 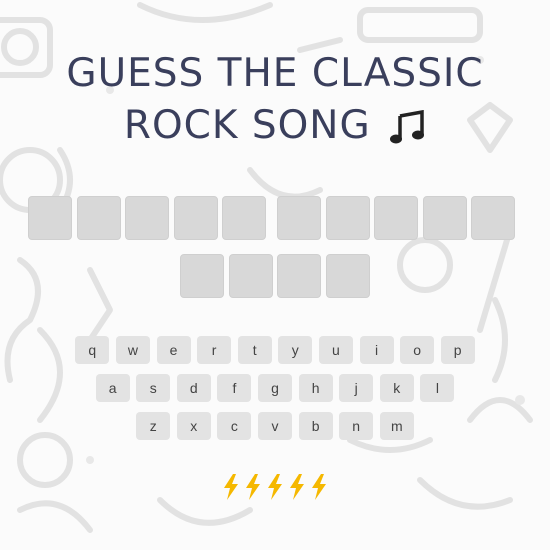 I want to click on key-i: i, so click(x=376, y=350).